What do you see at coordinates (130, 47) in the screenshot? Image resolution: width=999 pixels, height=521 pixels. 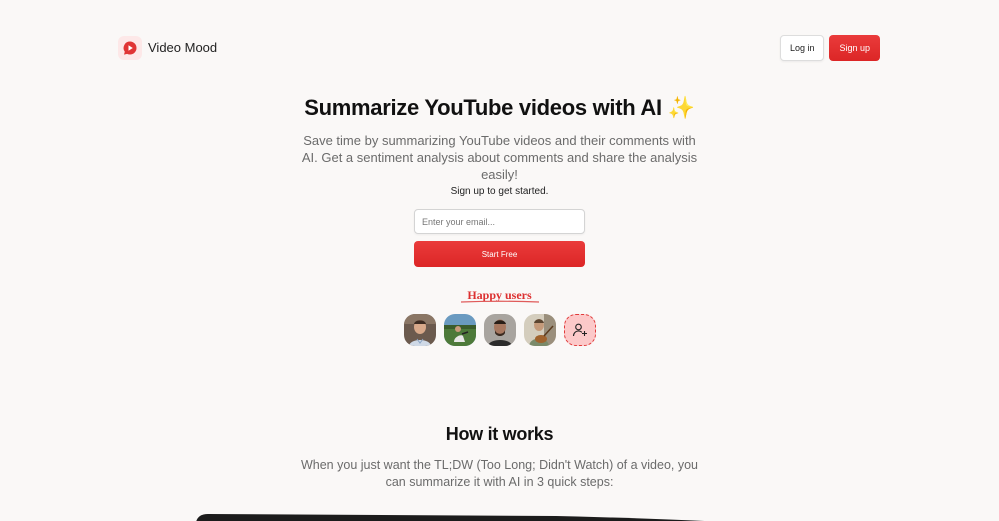 I see `play-bubble-icon` at bounding box center [130, 47].